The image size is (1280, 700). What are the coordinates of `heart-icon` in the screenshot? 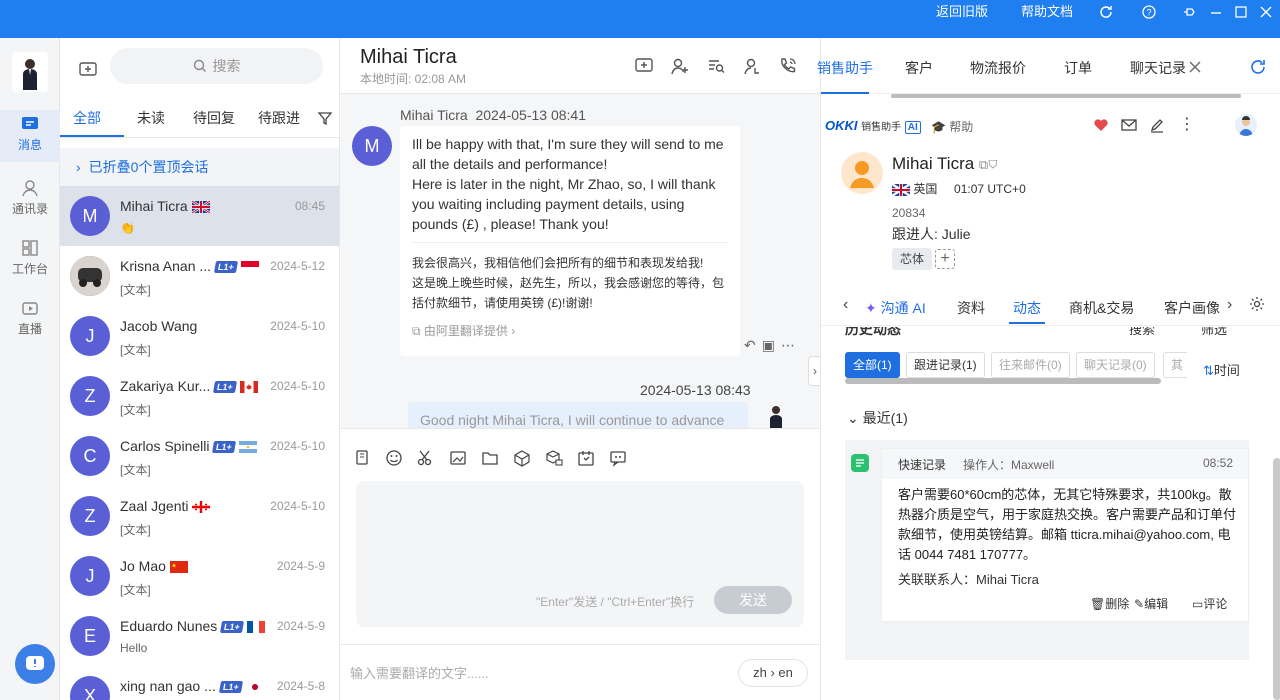 It's located at (1101, 125).